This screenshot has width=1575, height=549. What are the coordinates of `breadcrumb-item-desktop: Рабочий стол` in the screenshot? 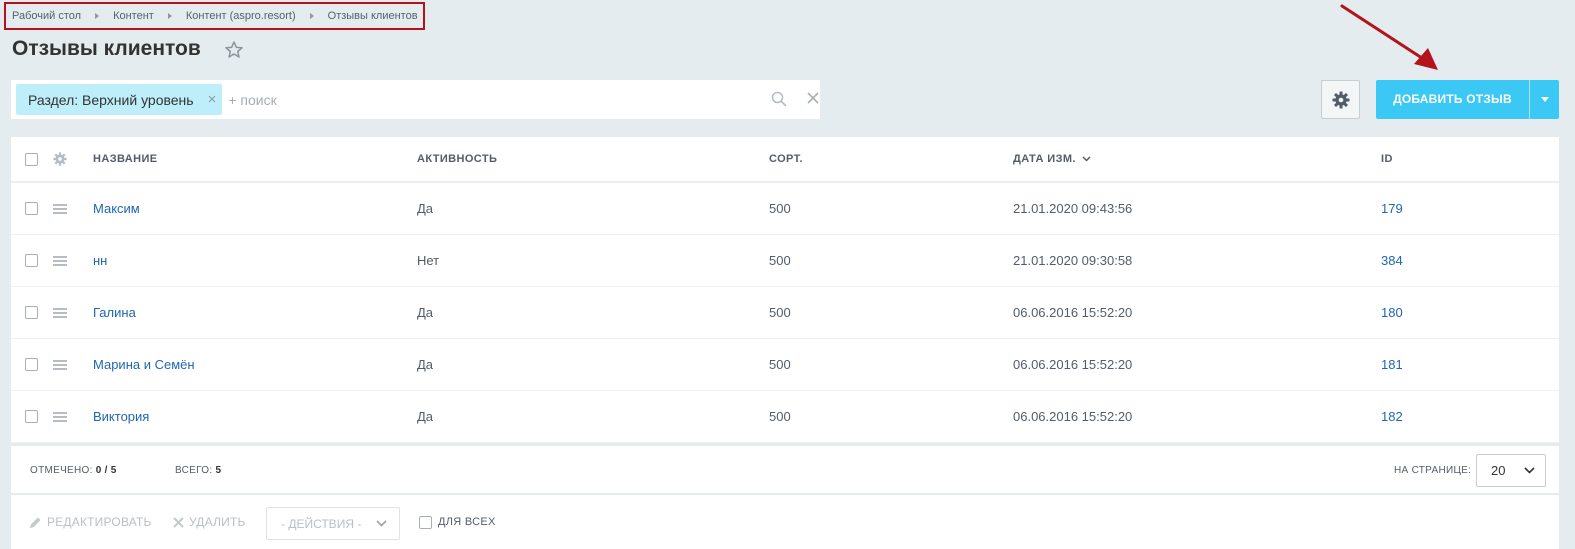 It's located at (46, 16).